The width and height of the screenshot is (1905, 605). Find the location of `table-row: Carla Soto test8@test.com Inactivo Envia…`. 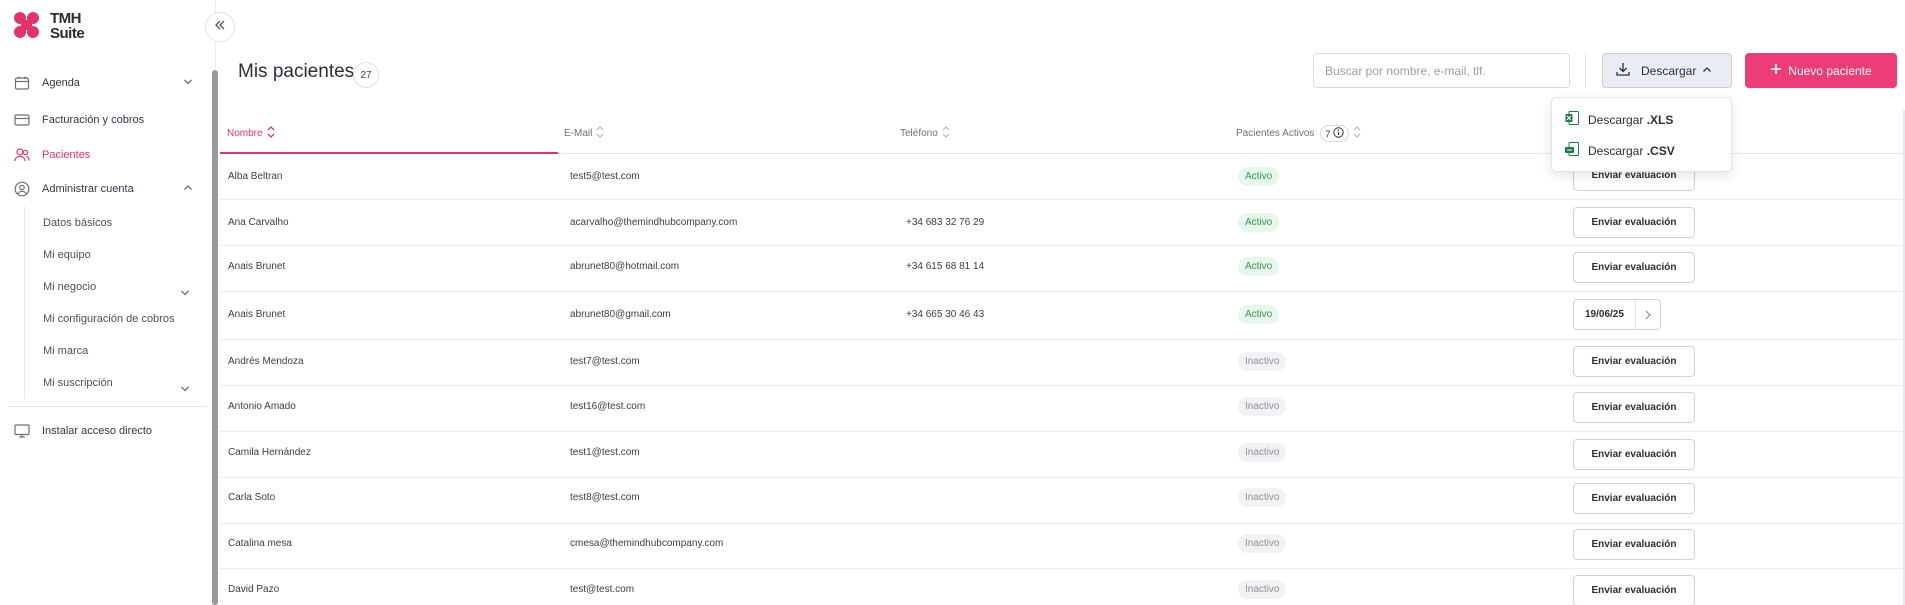

table-row: Carla Soto test8@test.com Inactivo Envia… is located at coordinates (1062, 501).